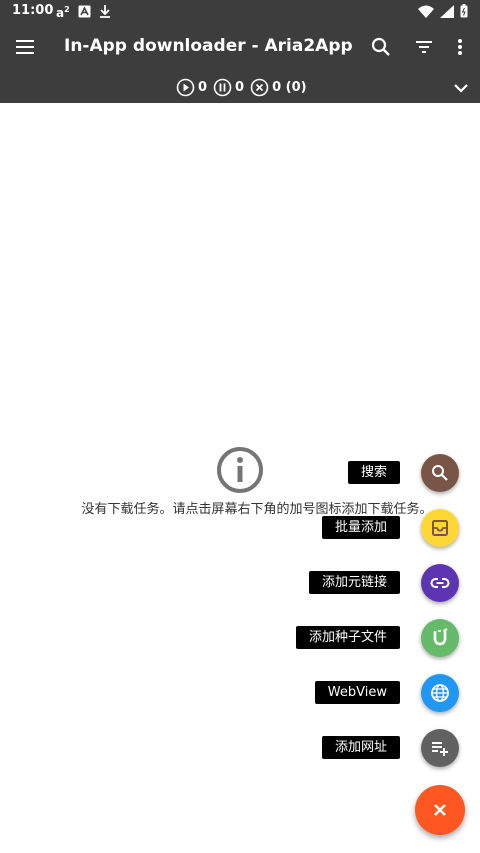  I want to click on link-icon, so click(440, 583).